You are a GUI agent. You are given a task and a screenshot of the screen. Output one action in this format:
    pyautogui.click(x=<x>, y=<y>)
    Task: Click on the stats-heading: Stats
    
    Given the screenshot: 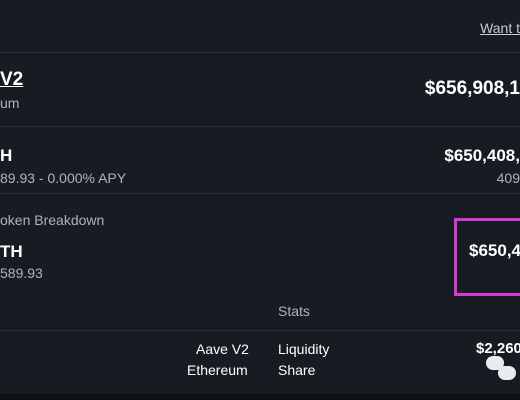 What is the action you would take?
    pyautogui.click(x=294, y=311)
    